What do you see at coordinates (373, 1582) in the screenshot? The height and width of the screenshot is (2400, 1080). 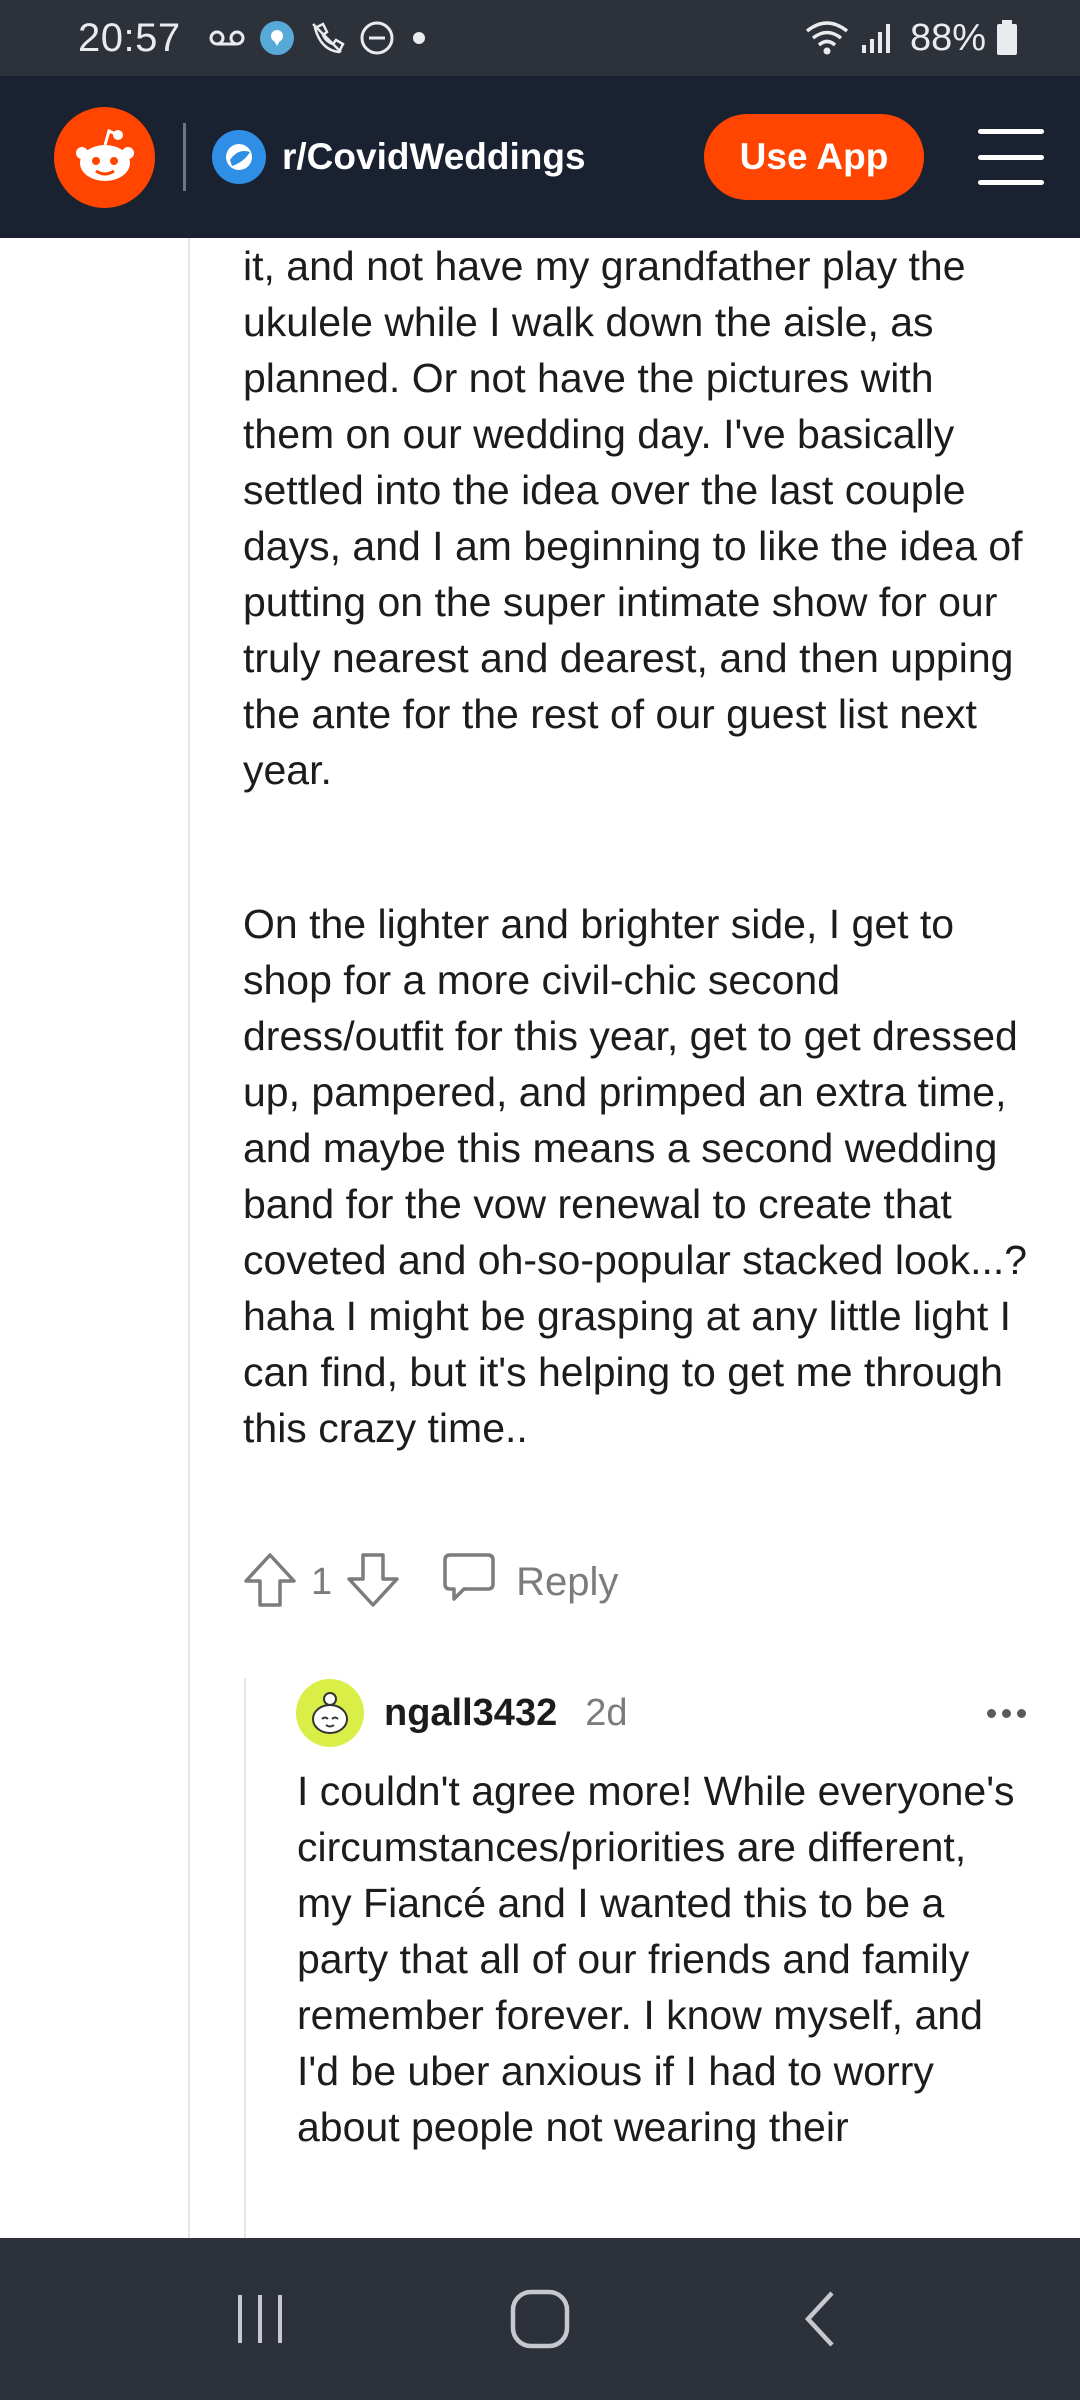 I see `downvote-icon` at bounding box center [373, 1582].